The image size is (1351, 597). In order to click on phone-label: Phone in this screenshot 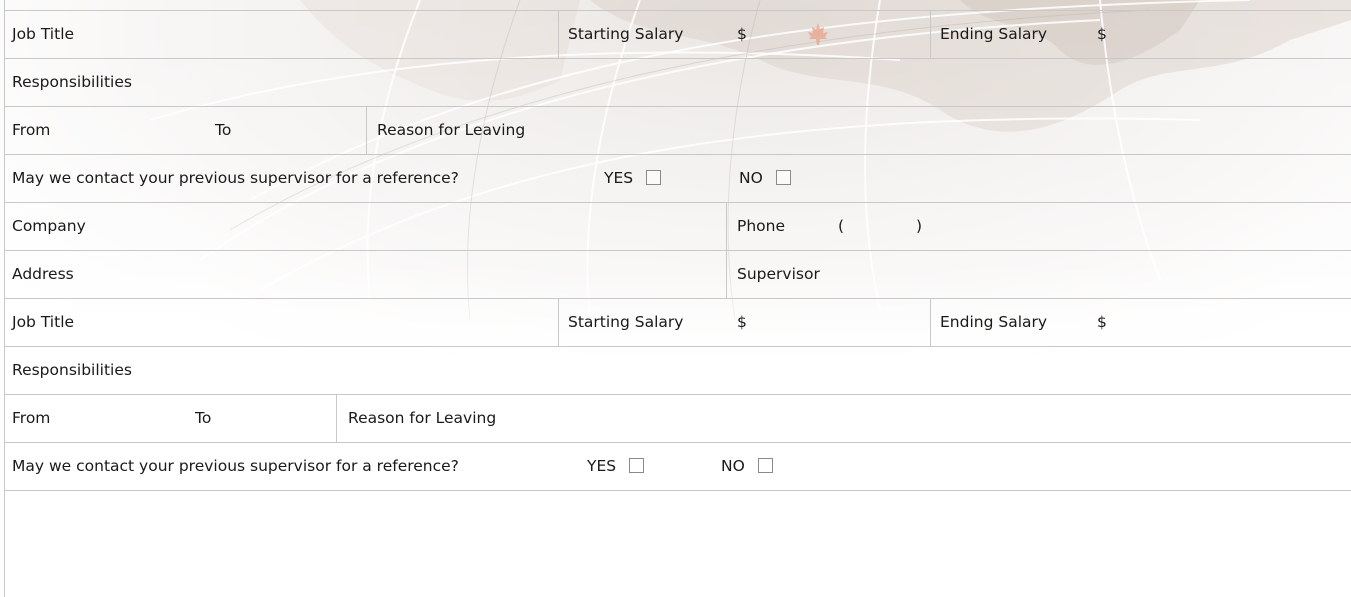, I will do `click(761, 226)`.